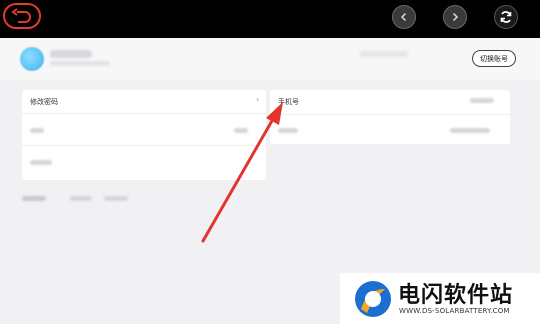  Describe the element at coordinates (144, 101) in the screenshot. I see `change-password-row: 修改密码 ›` at that location.